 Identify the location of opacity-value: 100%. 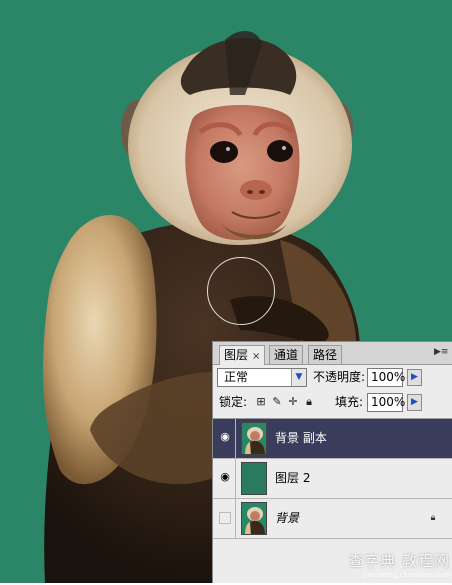
(388, 377).